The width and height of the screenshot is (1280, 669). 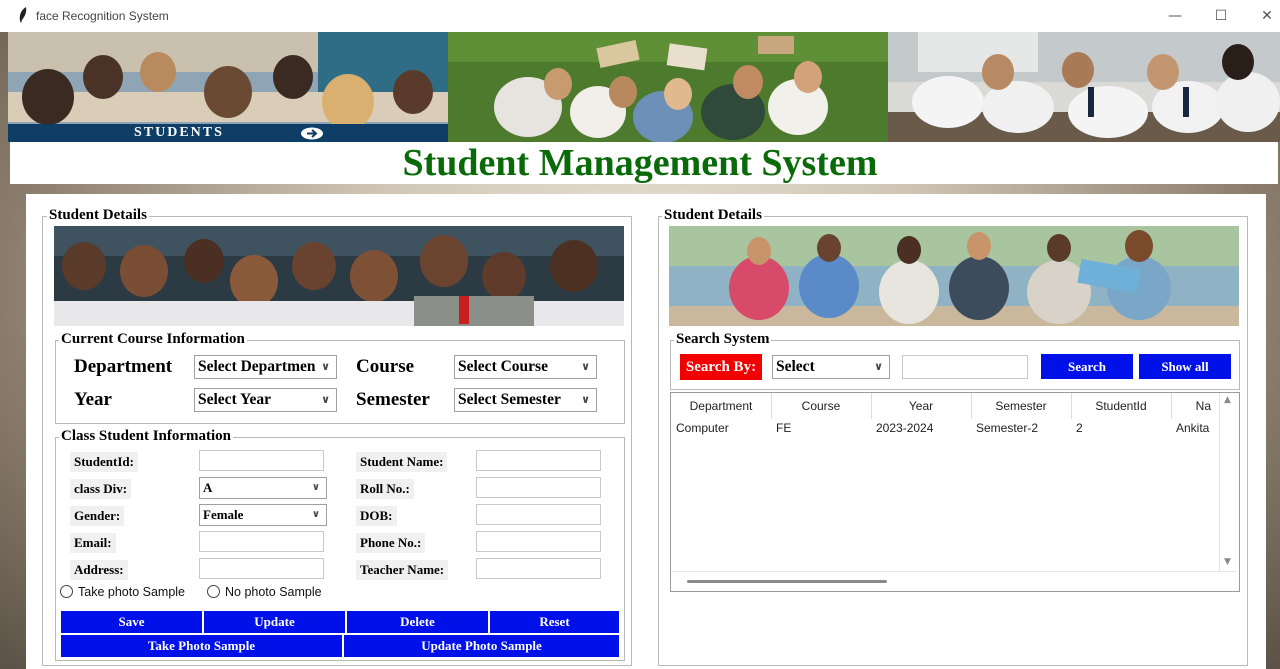 I want to click on student-name-label: Student Name:, so click(x=402, y=462).